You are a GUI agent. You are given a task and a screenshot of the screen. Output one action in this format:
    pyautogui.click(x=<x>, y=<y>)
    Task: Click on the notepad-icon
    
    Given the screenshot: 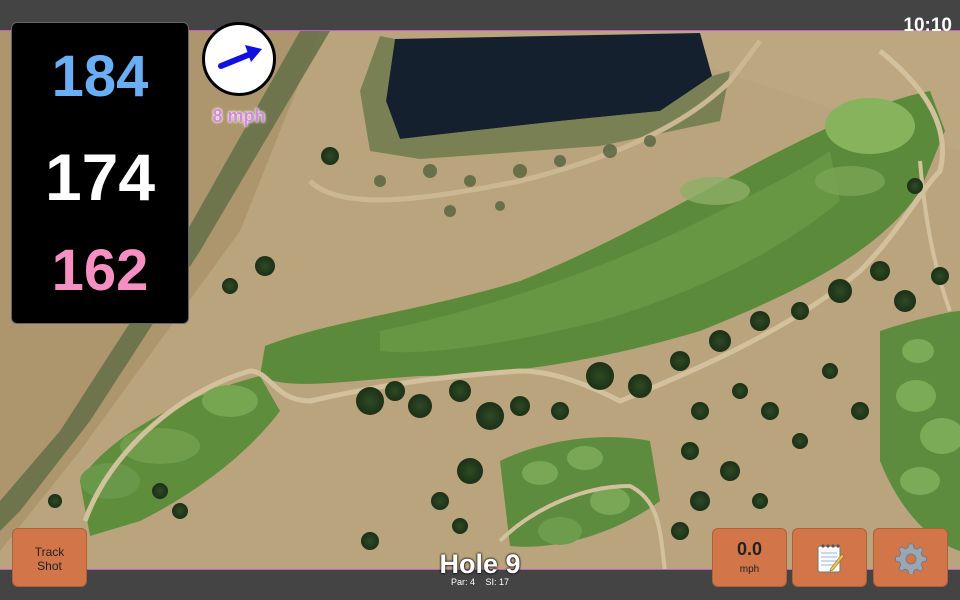 What is the action you would take?
    pyautogui.click(x=830, y=557)
    